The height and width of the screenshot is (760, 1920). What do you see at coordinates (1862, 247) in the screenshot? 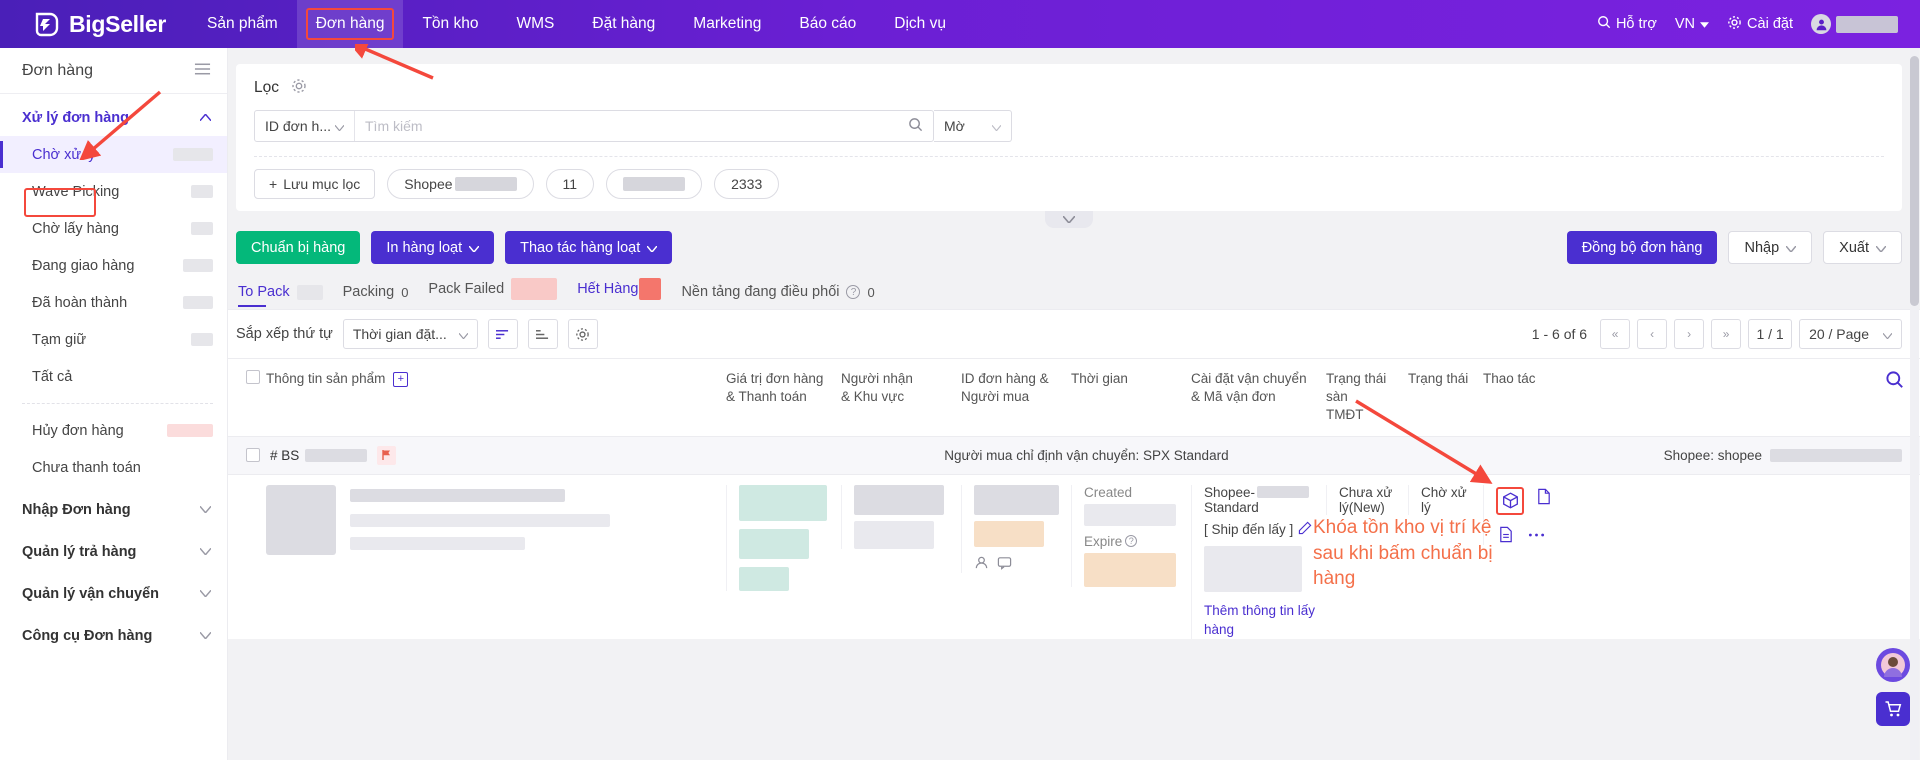
I see `export-button: Xuất` at bounding box center [1862, 247].